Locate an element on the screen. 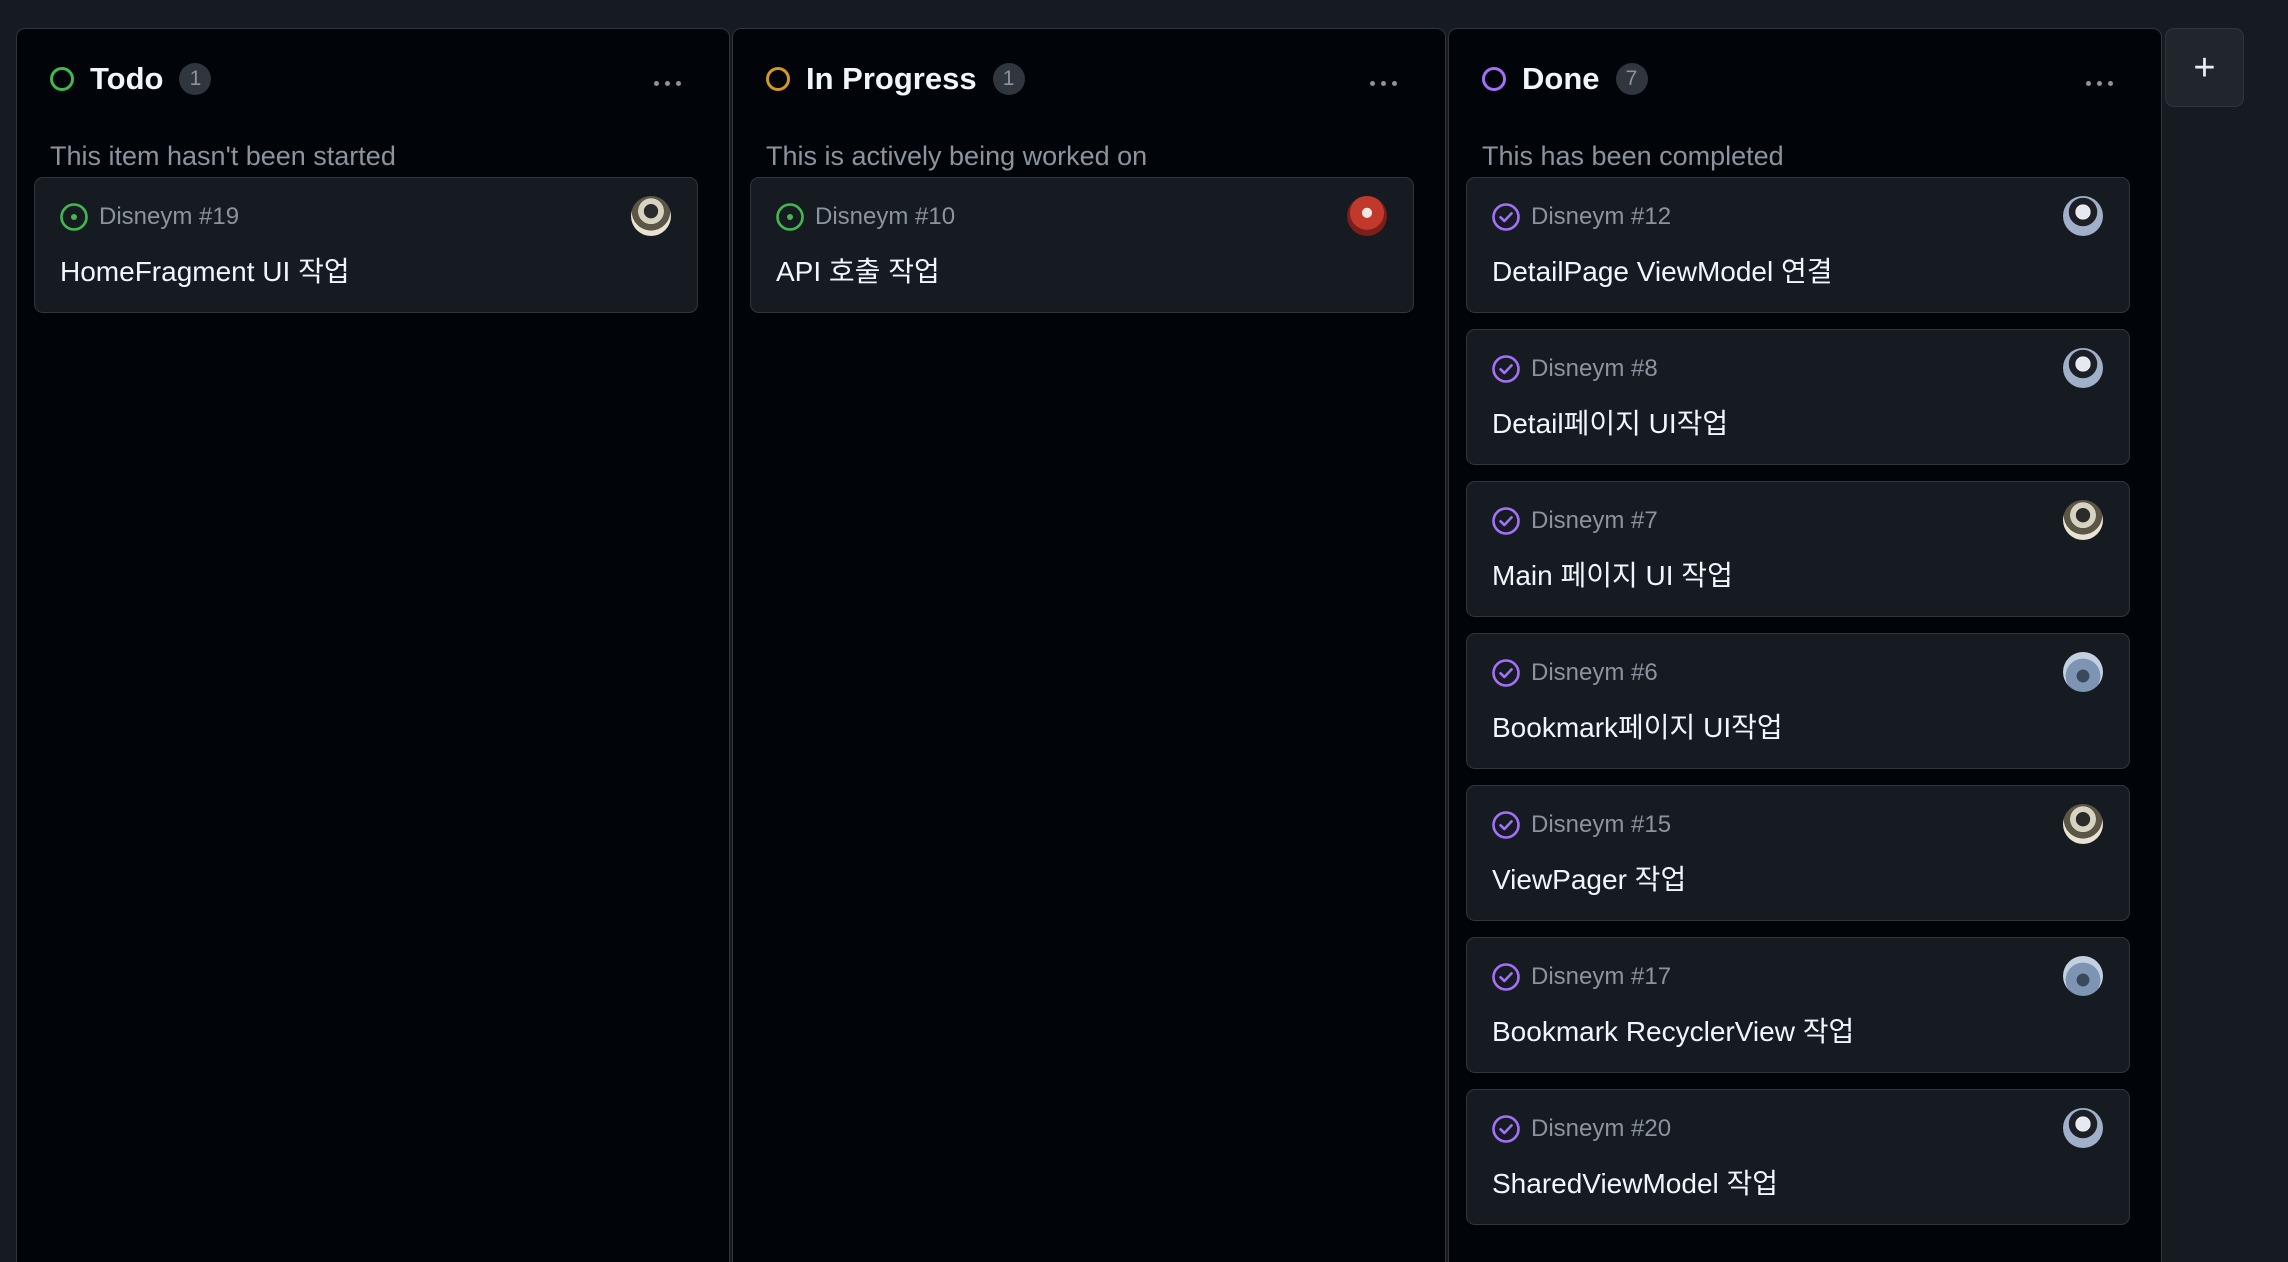 Image resolution: width=2288 pixels, height=1262 pixels. card-title: Bookmark RecyclerView 작업 is located at coordinates (1673, 1030).